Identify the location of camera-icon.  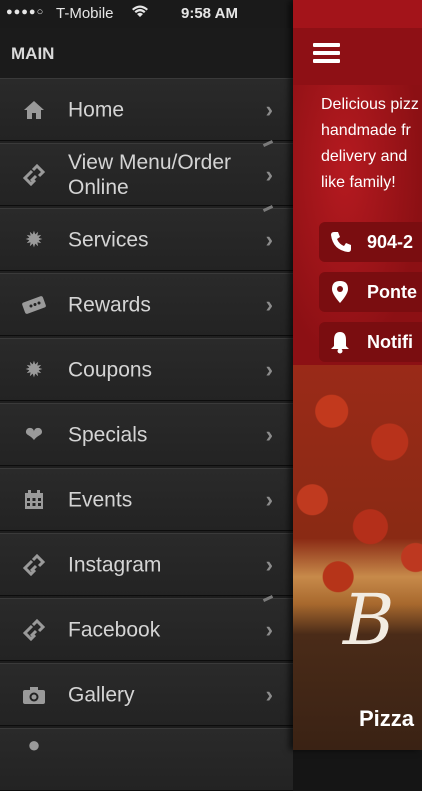
(34, 695).